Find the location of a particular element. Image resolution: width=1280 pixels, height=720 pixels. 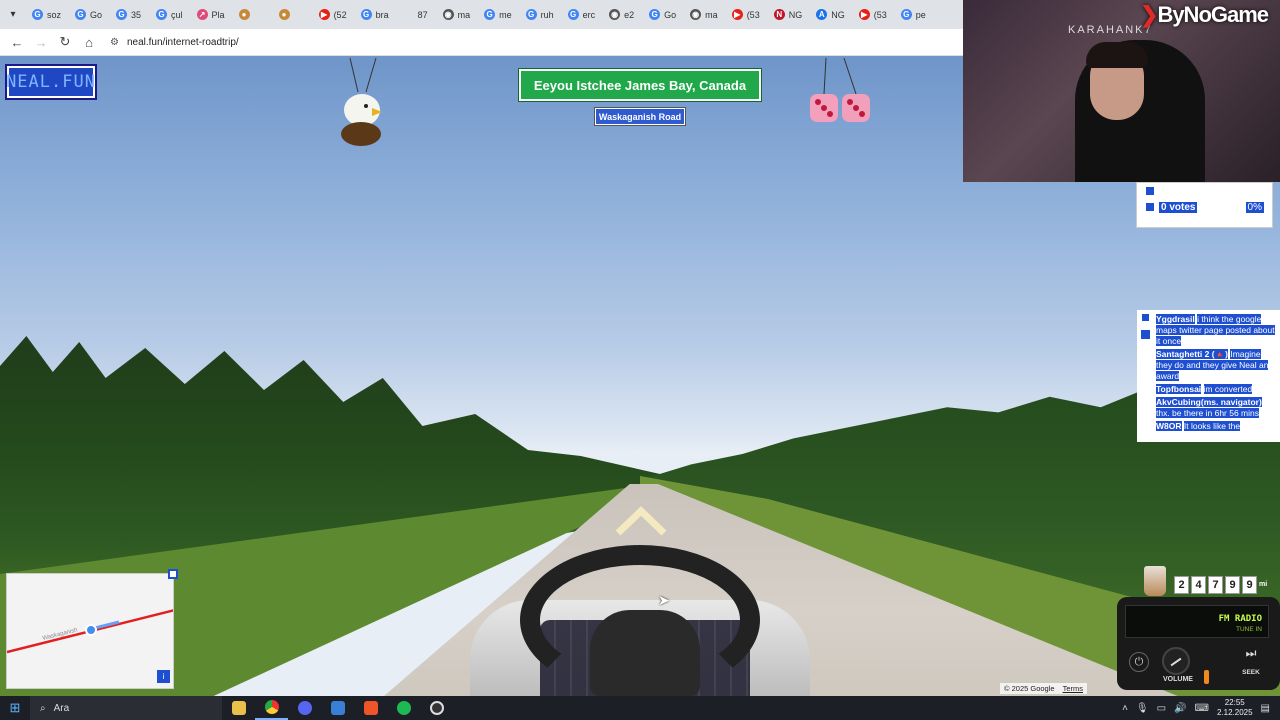

volume-indicator is located at coordinates (1206, 677).